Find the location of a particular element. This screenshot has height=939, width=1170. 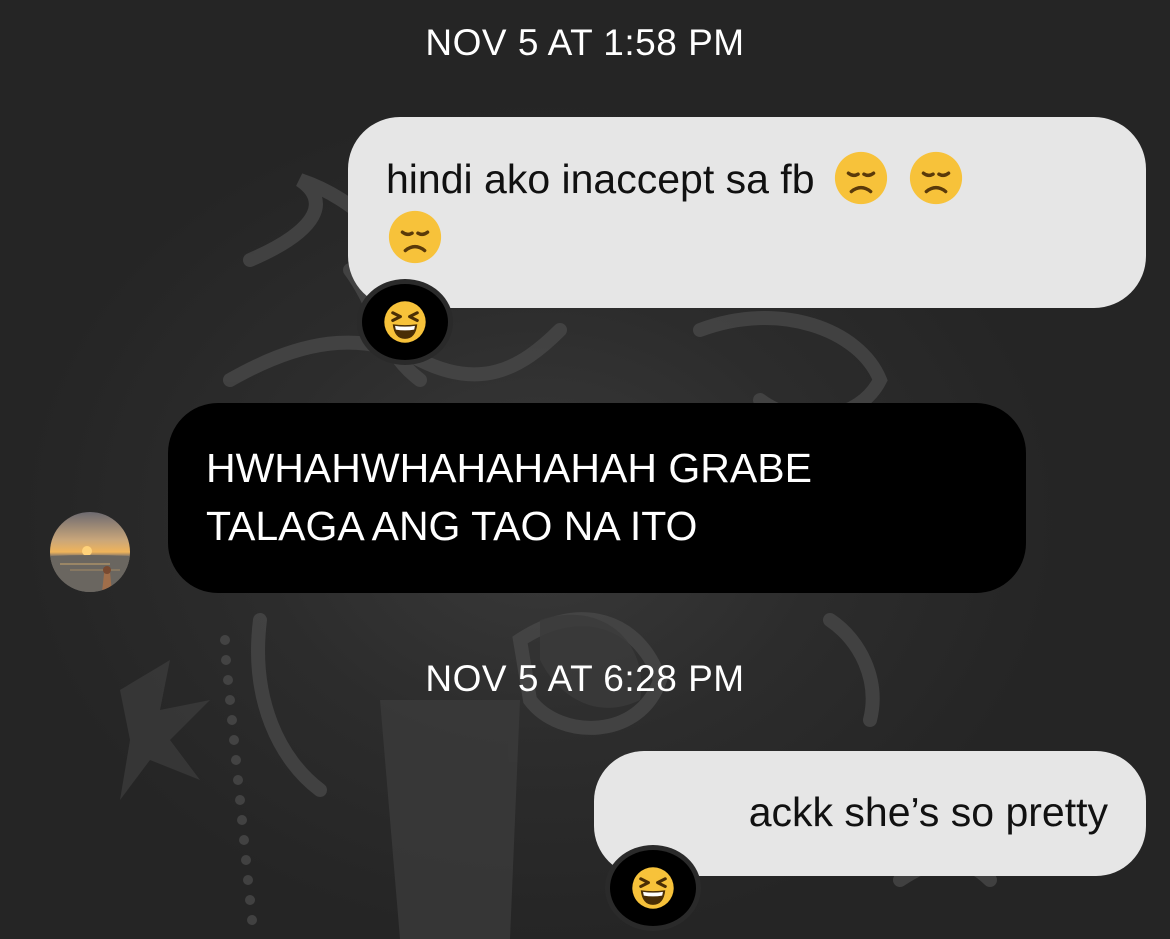

message-text: ackk she’s so pretty is located at coordinates (928, 812).